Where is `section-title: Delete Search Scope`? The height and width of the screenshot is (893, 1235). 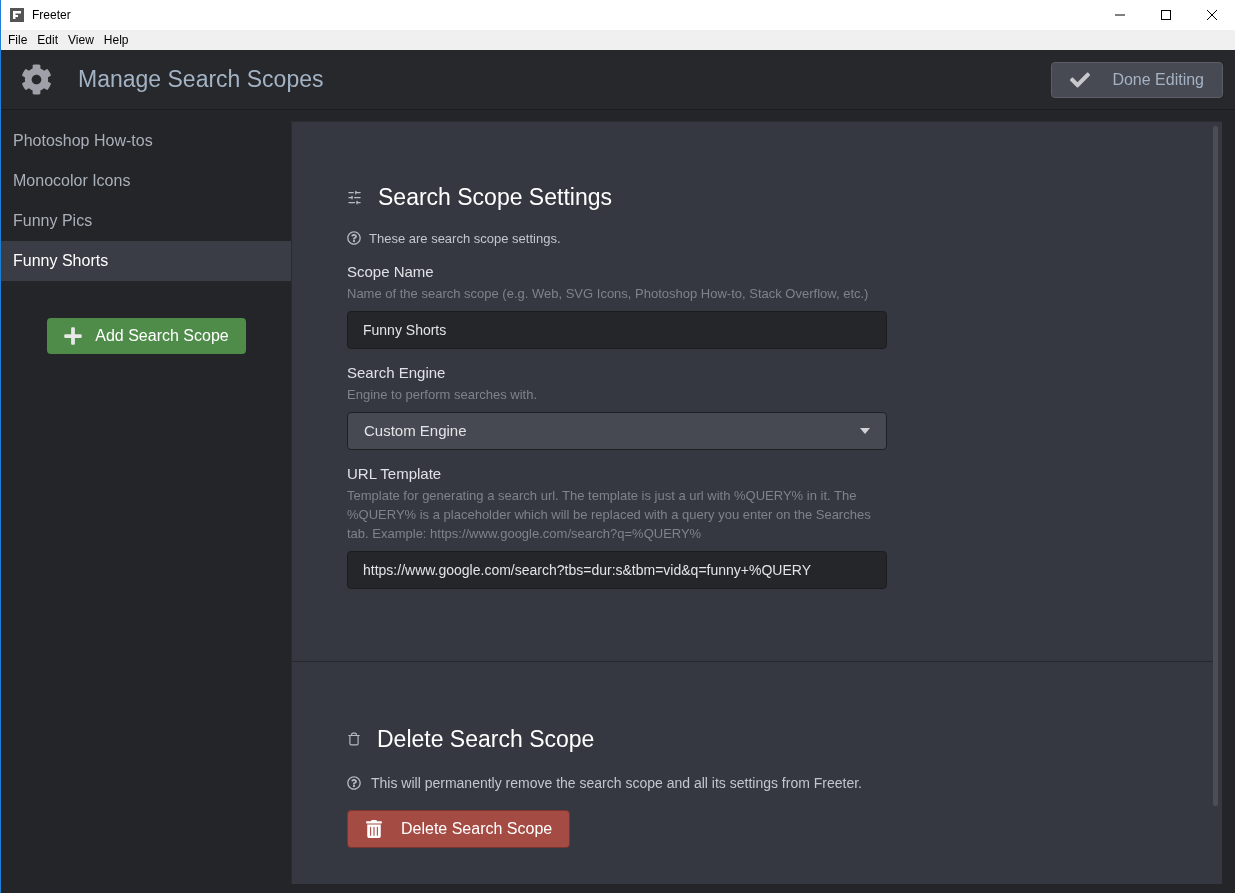
section-title: Delete Search Scope is located at coordinates (486, 739).